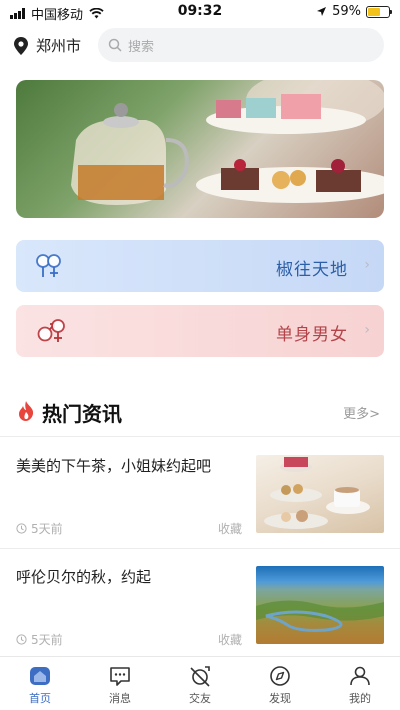 The width and height of the screenshot is (400, 710). I want to click on home-icon, so click(40, 676).